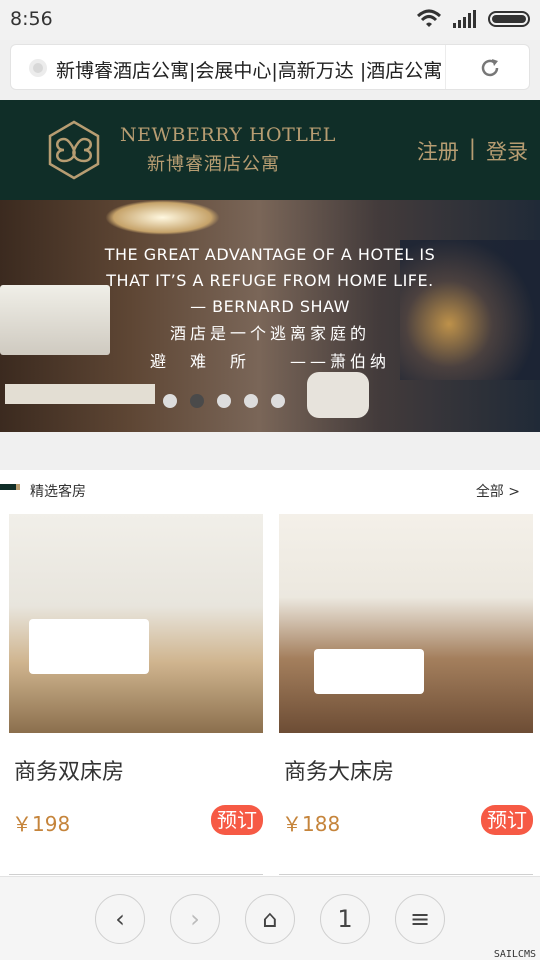 The image size is (540, 960). What do you see at coordinates (269, 361) in the screenshot?
I see `quote-chinese-line-2: 避 难 所 ——萧伯纳` at bounding box center [269, 361].